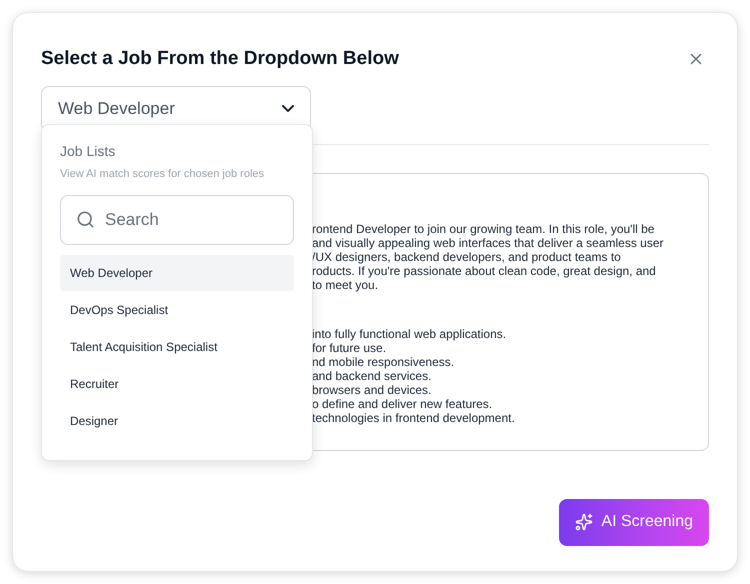  What do you see at coordinates (383, 361) in the screenshot?
I see `description-text: nd mobile responsiveness.` at bounding box center [383, 361].